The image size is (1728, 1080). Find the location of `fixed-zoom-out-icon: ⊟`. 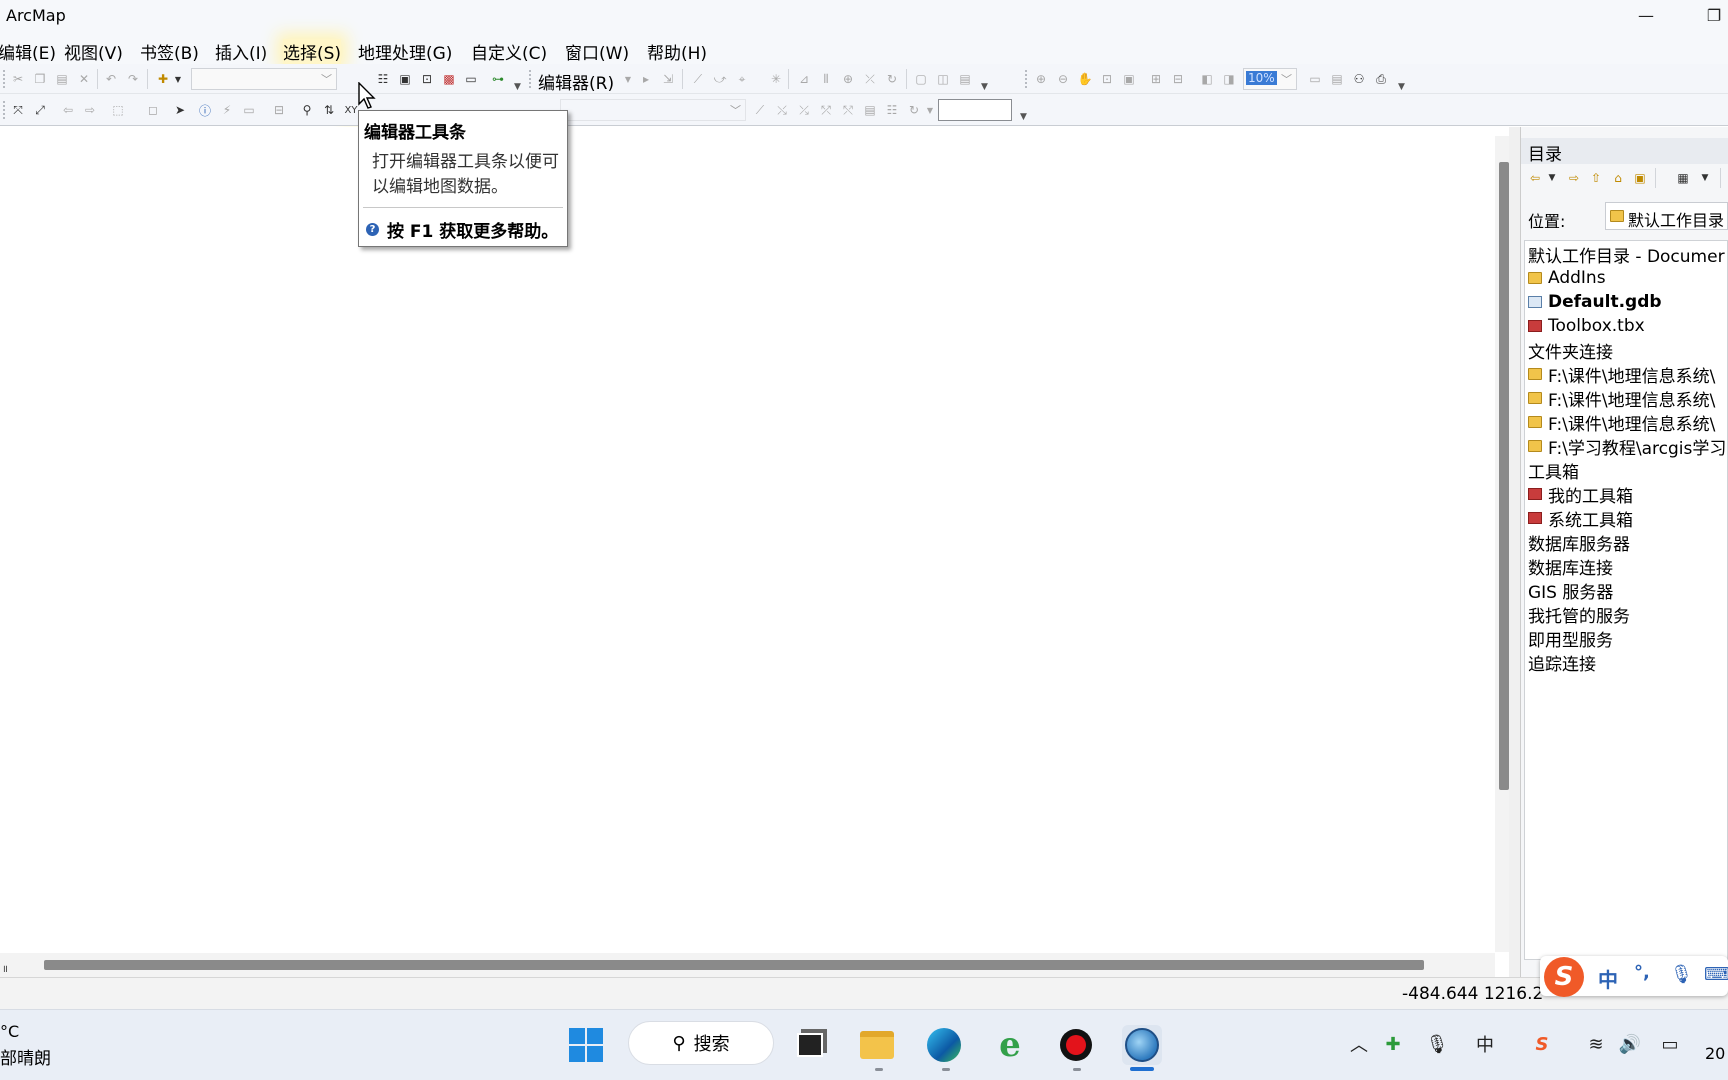

fixed-zoom-out-icon: ⊟ is located at coordinates (1178, 79).